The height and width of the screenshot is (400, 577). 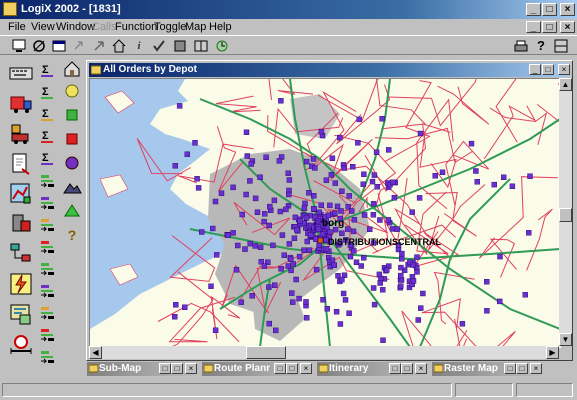 What do you see at coordinates (21, 254) in the screenshot?
I see `flow-chart-icon` at bounding box center [21, 254].